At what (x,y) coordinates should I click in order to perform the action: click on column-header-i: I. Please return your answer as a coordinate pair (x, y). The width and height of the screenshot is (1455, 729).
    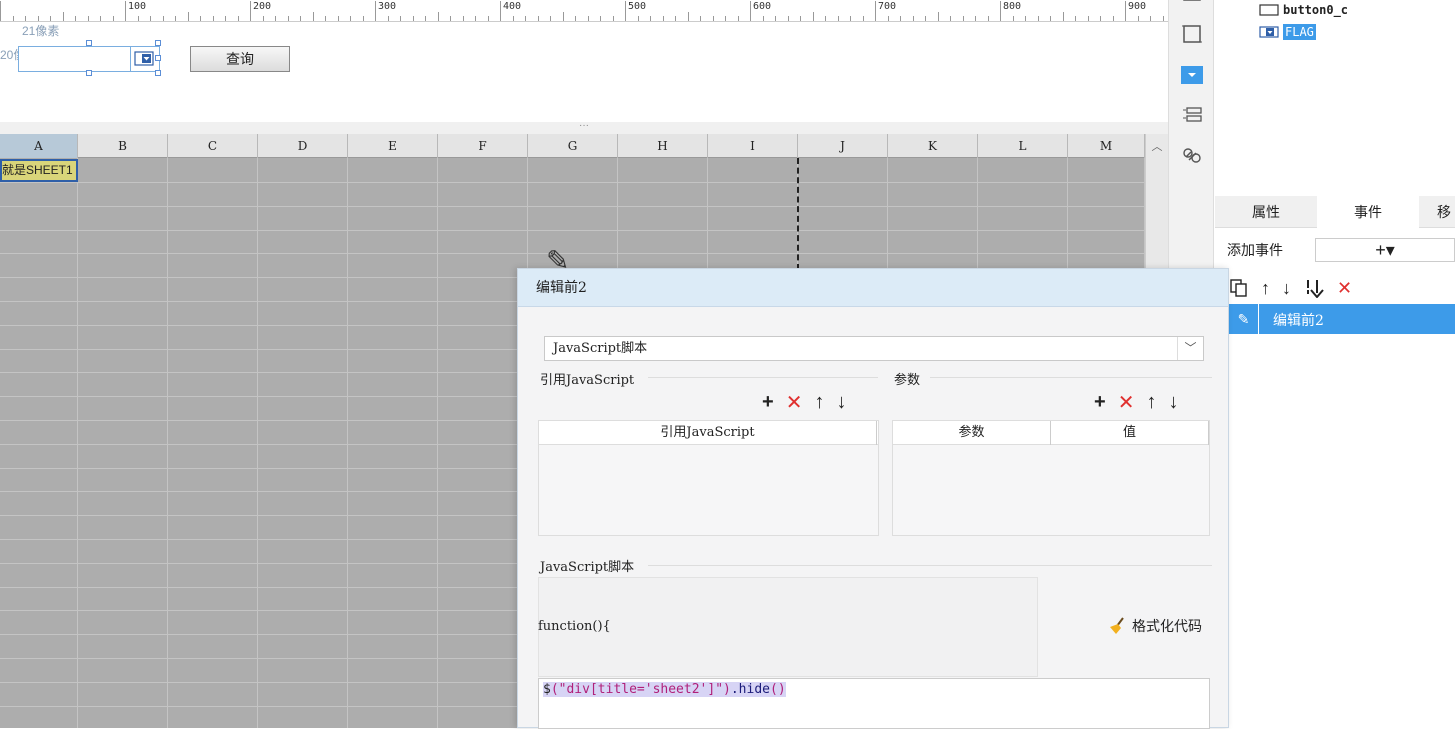
    Looking at the image, I should click on (753, 146).